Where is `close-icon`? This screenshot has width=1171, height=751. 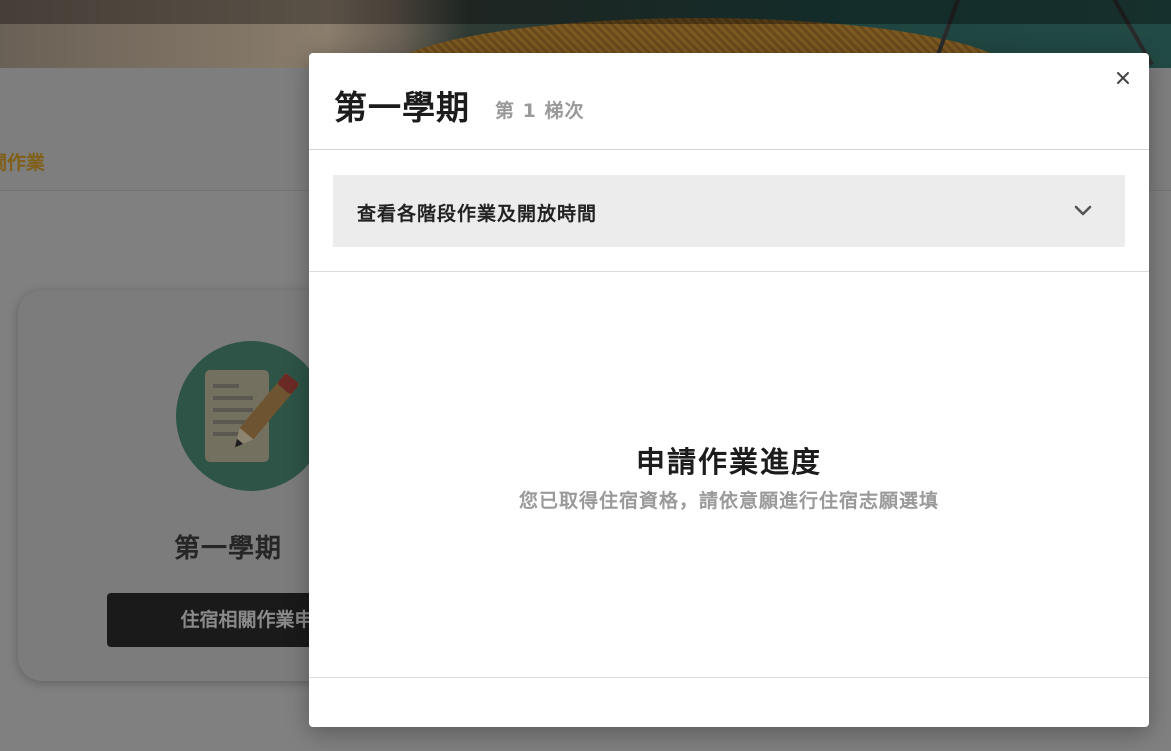
close-icon is located at coordinates (1123, 78).